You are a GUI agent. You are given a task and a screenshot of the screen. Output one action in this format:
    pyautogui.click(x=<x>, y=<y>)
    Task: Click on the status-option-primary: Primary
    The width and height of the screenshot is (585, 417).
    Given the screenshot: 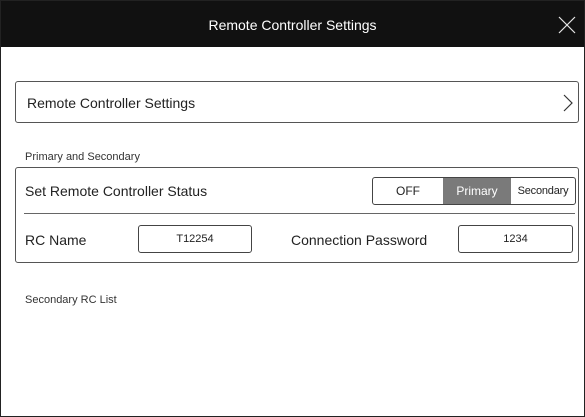 What is the action you would take?
    pyautogui.click(x=477, y=191)
    